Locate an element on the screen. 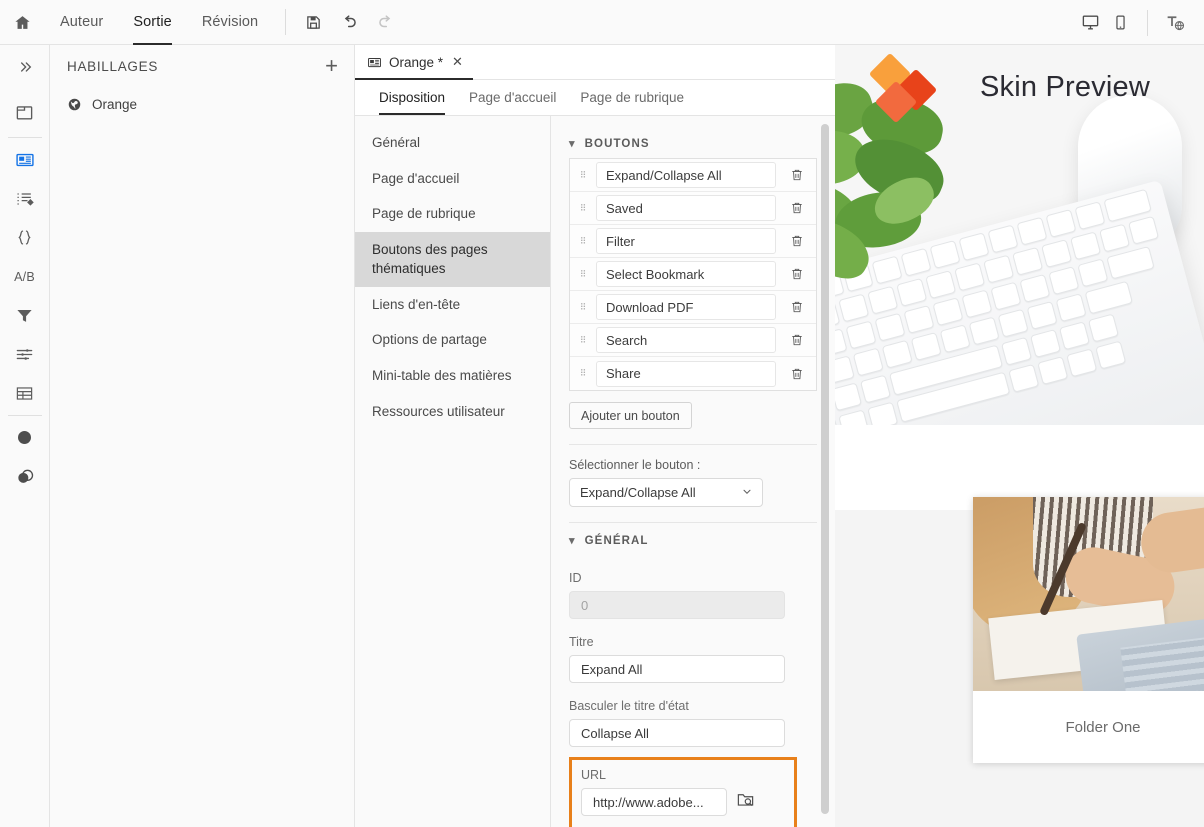  title-input: Expand All is located at coordinates (677, 669).